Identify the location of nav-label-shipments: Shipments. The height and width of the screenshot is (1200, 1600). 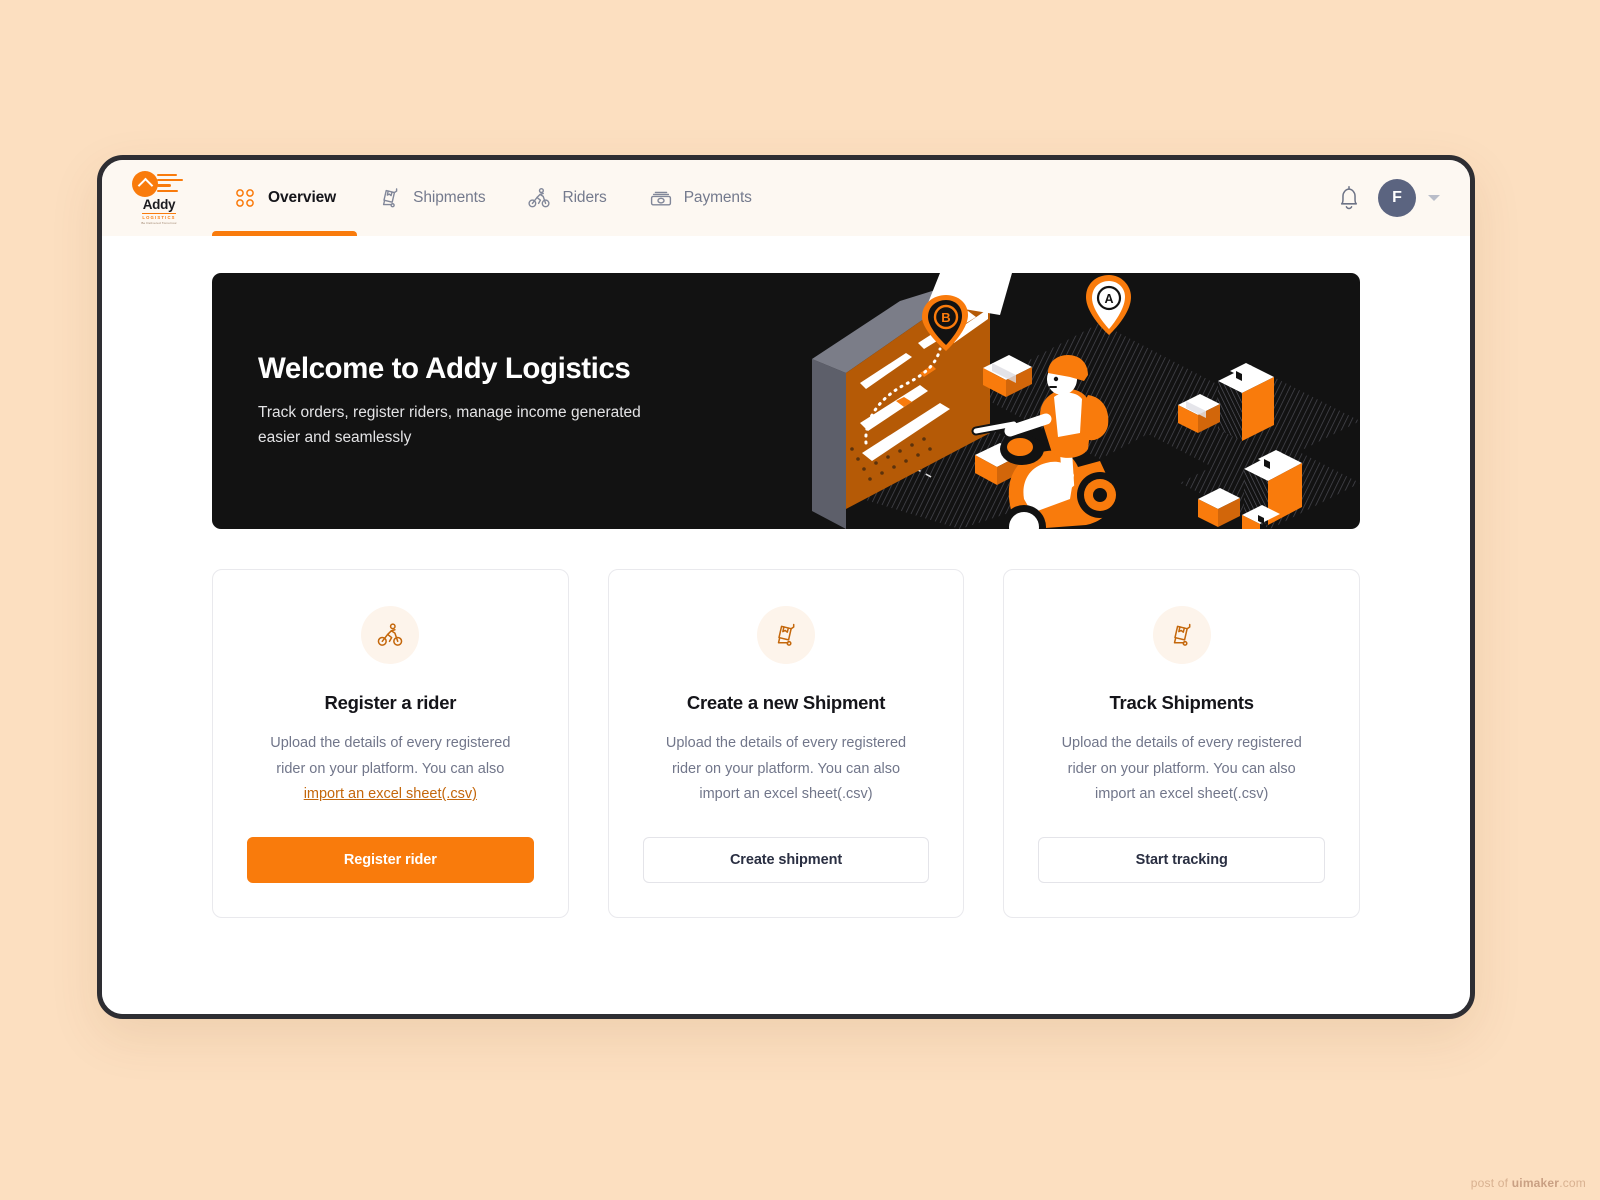
(449, 197).